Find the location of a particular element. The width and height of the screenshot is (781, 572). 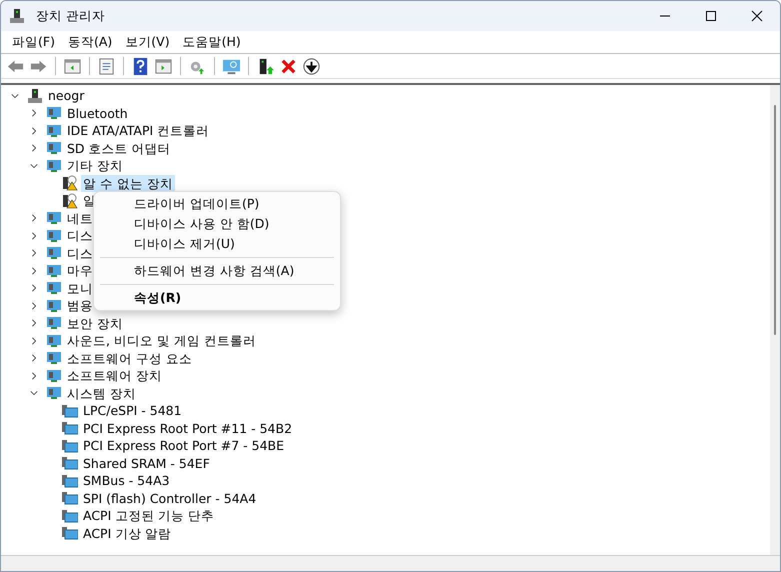

tree-item: 소프트웨어 구성 요소 is located at coordinates (129, 358).